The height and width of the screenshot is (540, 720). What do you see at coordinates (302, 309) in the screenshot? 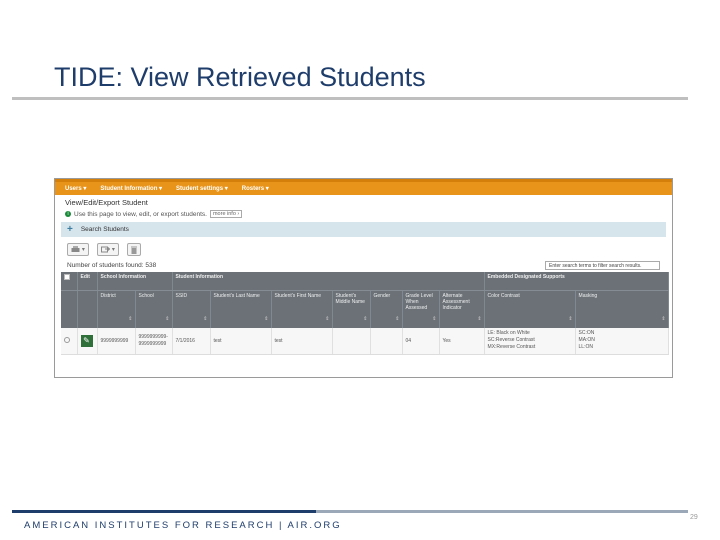
I see `col-first-name: Student's First Name ⇕` at bounding box center [302, 309].